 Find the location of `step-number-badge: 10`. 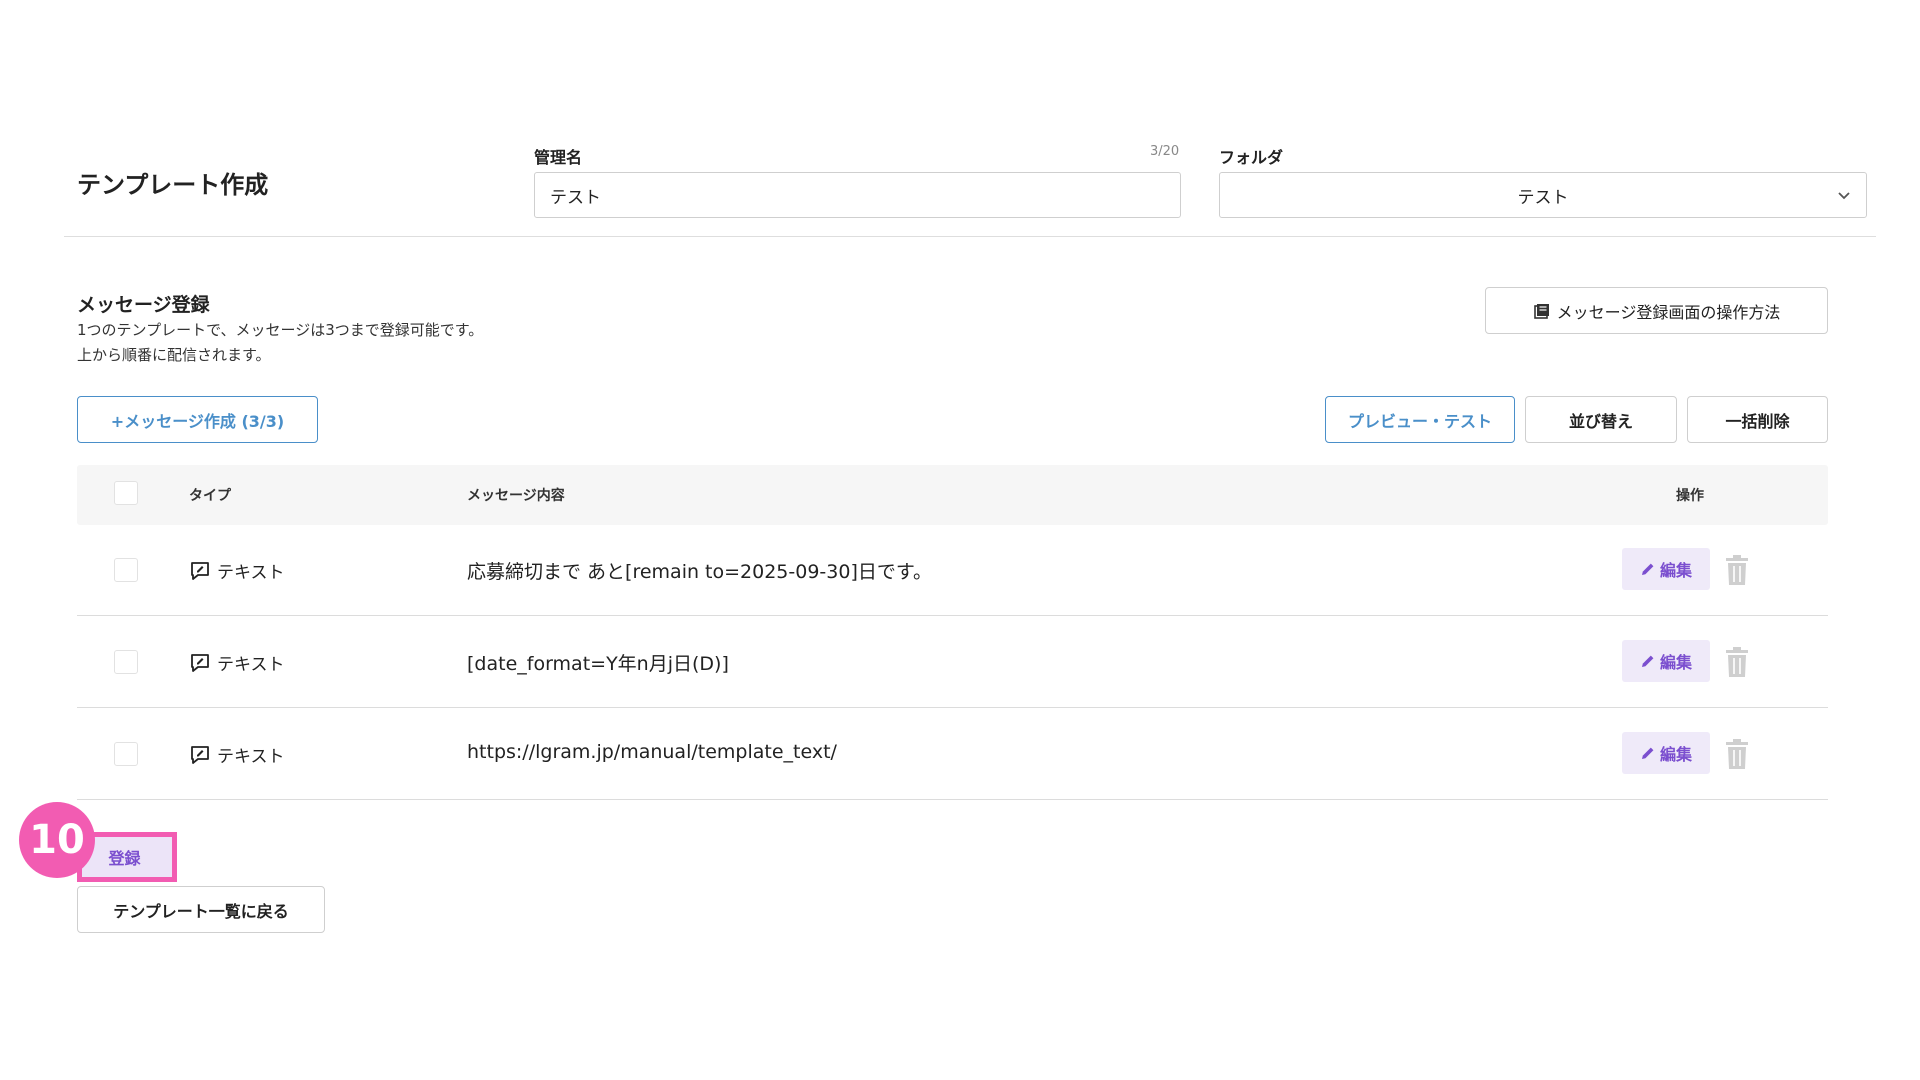

step-number-badge: 10 is located at coordinates (57, 840).